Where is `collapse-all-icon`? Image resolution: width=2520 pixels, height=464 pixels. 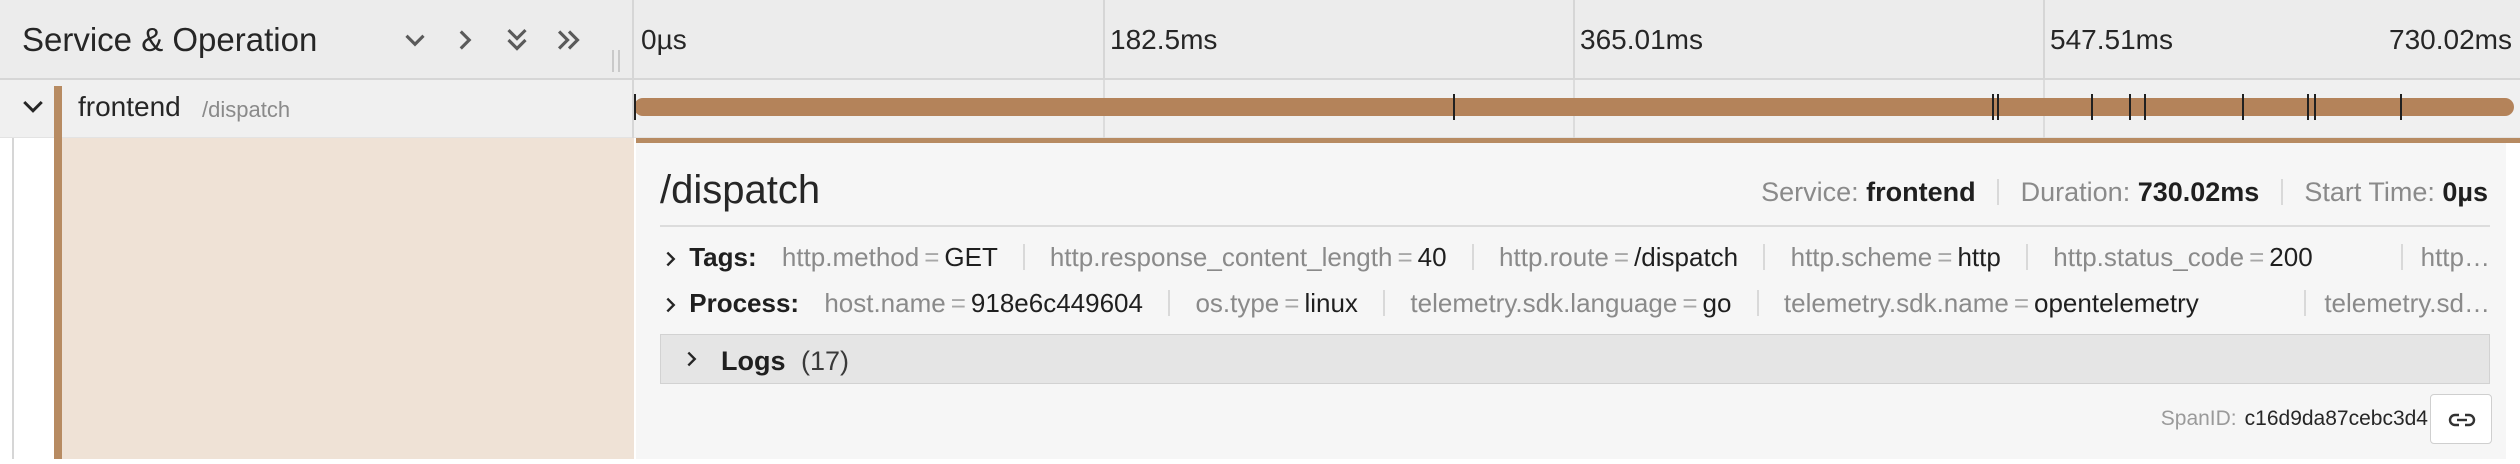 collapse-all-icon is located at coordinates (517, 40).